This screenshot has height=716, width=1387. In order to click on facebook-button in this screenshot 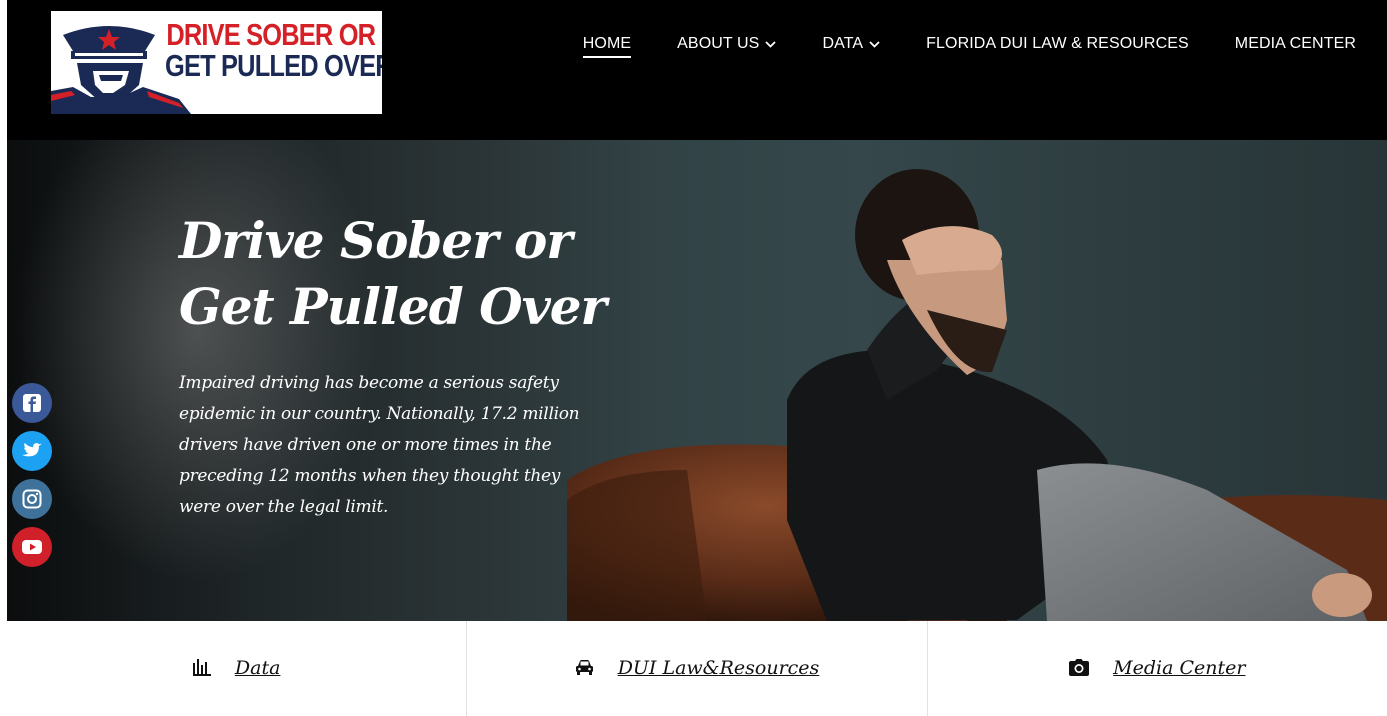, I will do `click(32, 403)`.